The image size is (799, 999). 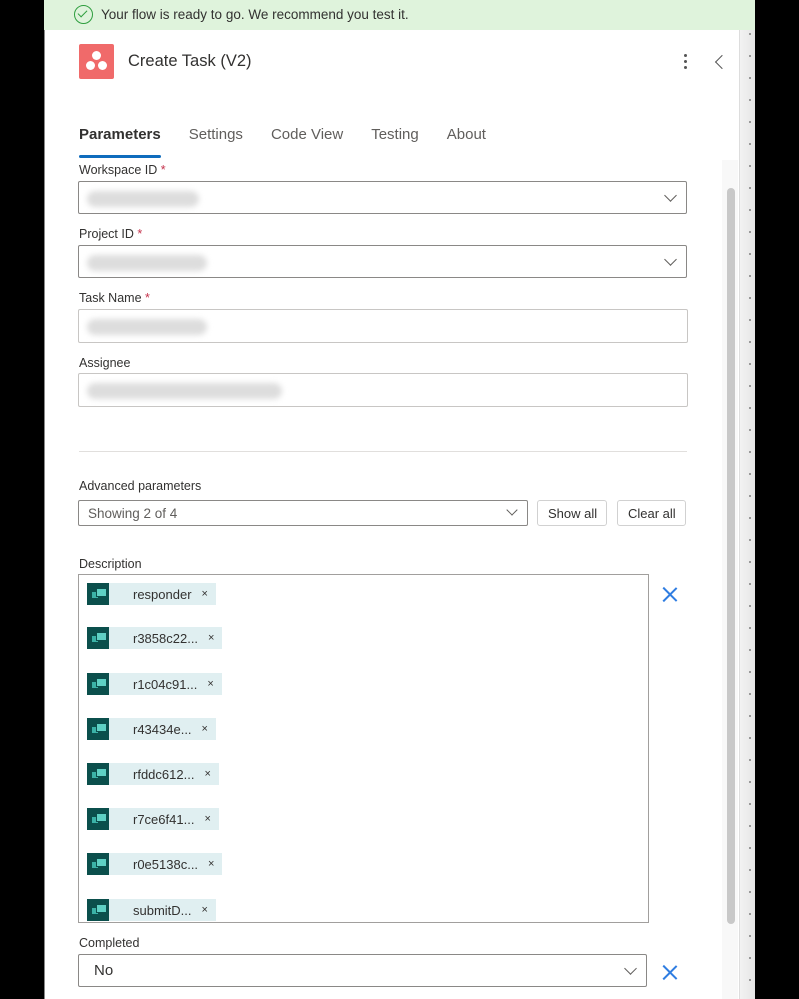 What do you see at coordinates (720, 62) in the screenshot?
I see `chevron-left-icon` at bounding box center [720, 62].